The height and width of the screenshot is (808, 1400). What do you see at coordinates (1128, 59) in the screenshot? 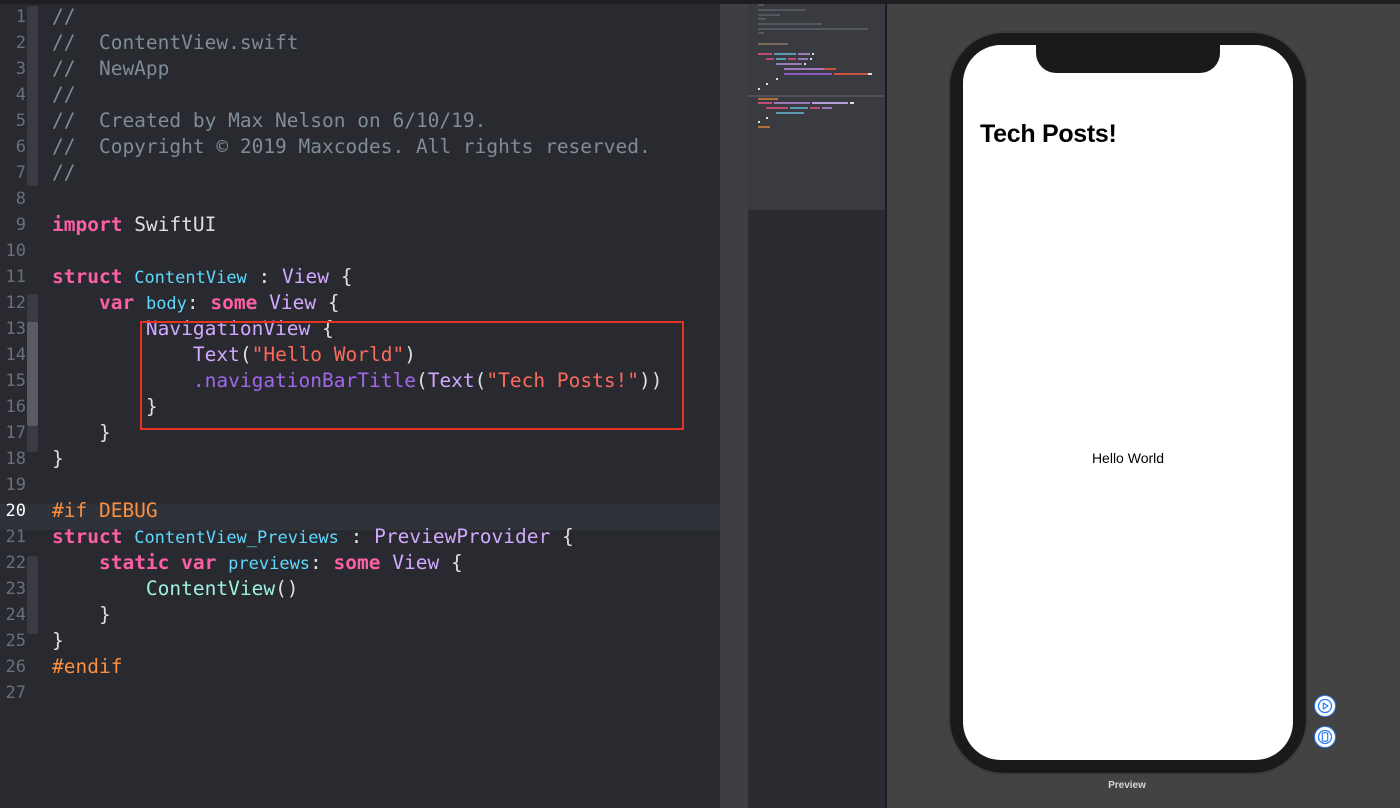
I see `device-notch` at bounding box center [1128, 59].